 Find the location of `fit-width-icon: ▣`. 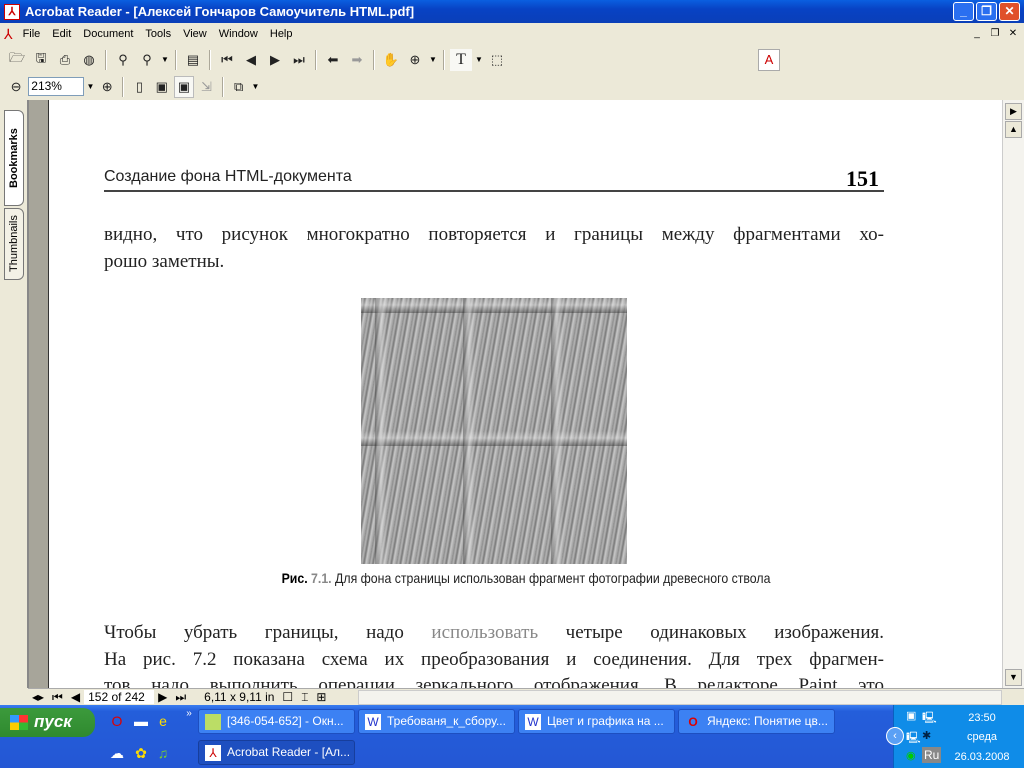

fit-width-icon: ▣ is located at coordinates (184, 86).